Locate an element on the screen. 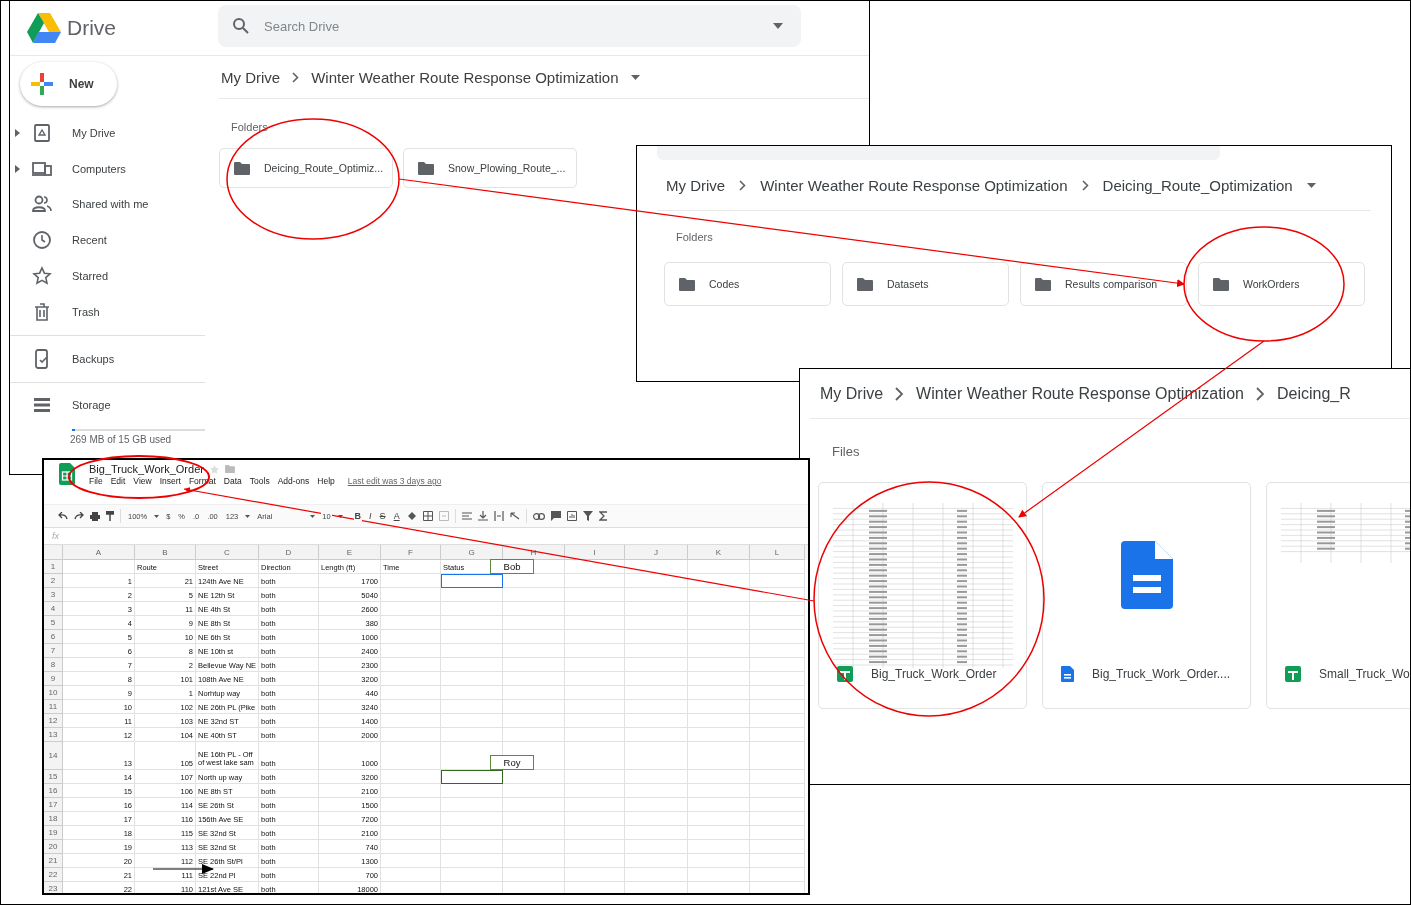 This screenshot has height=905, width=1411. undo-icon is located at coordinates (63, 516).